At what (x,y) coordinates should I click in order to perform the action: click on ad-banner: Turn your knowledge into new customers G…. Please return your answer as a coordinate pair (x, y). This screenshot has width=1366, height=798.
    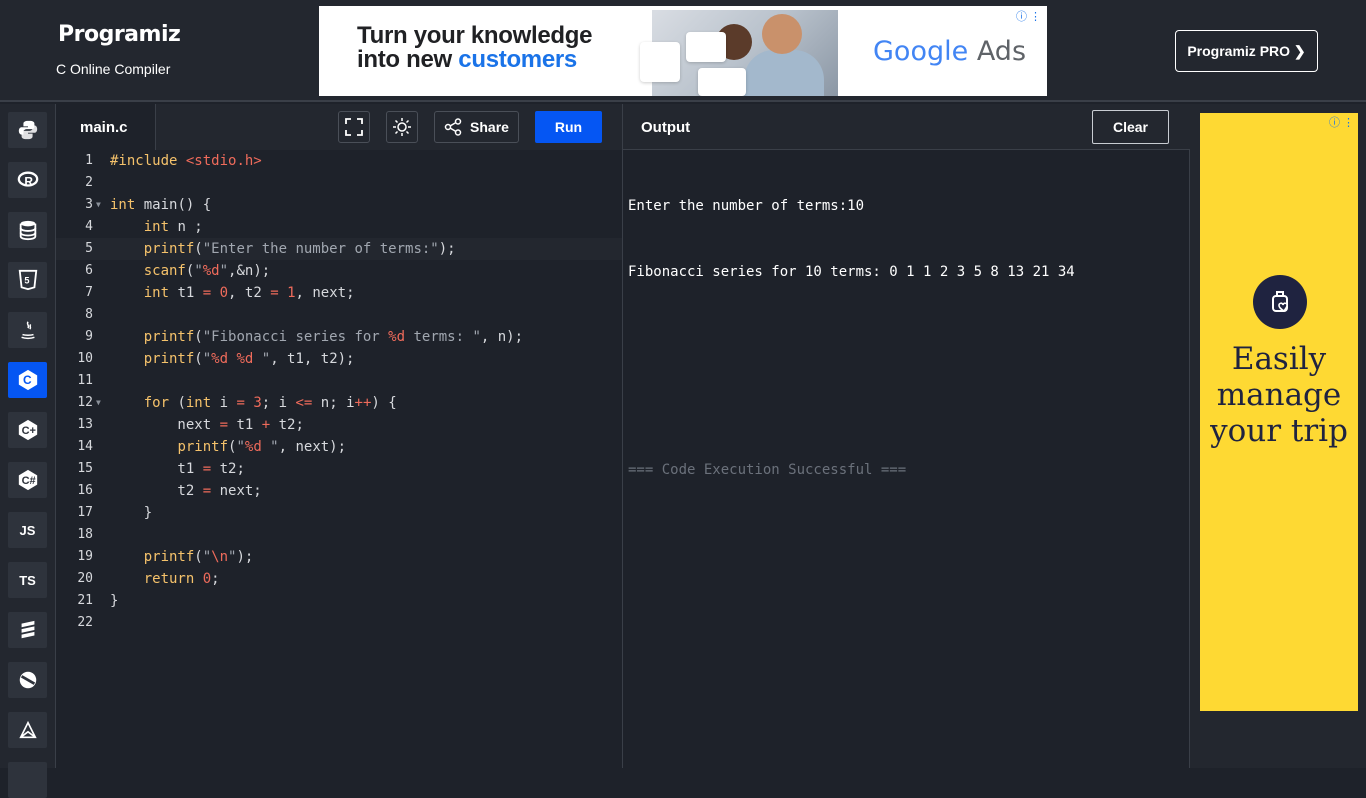
    Looking at the image, I should click on (683, 51).